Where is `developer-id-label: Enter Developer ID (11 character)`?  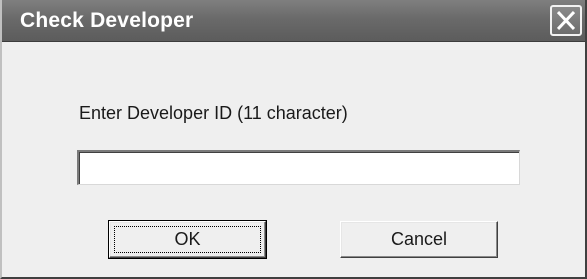 developer-id-label: Enter Developer ID (11 character) is located at coordinates (213, 113).